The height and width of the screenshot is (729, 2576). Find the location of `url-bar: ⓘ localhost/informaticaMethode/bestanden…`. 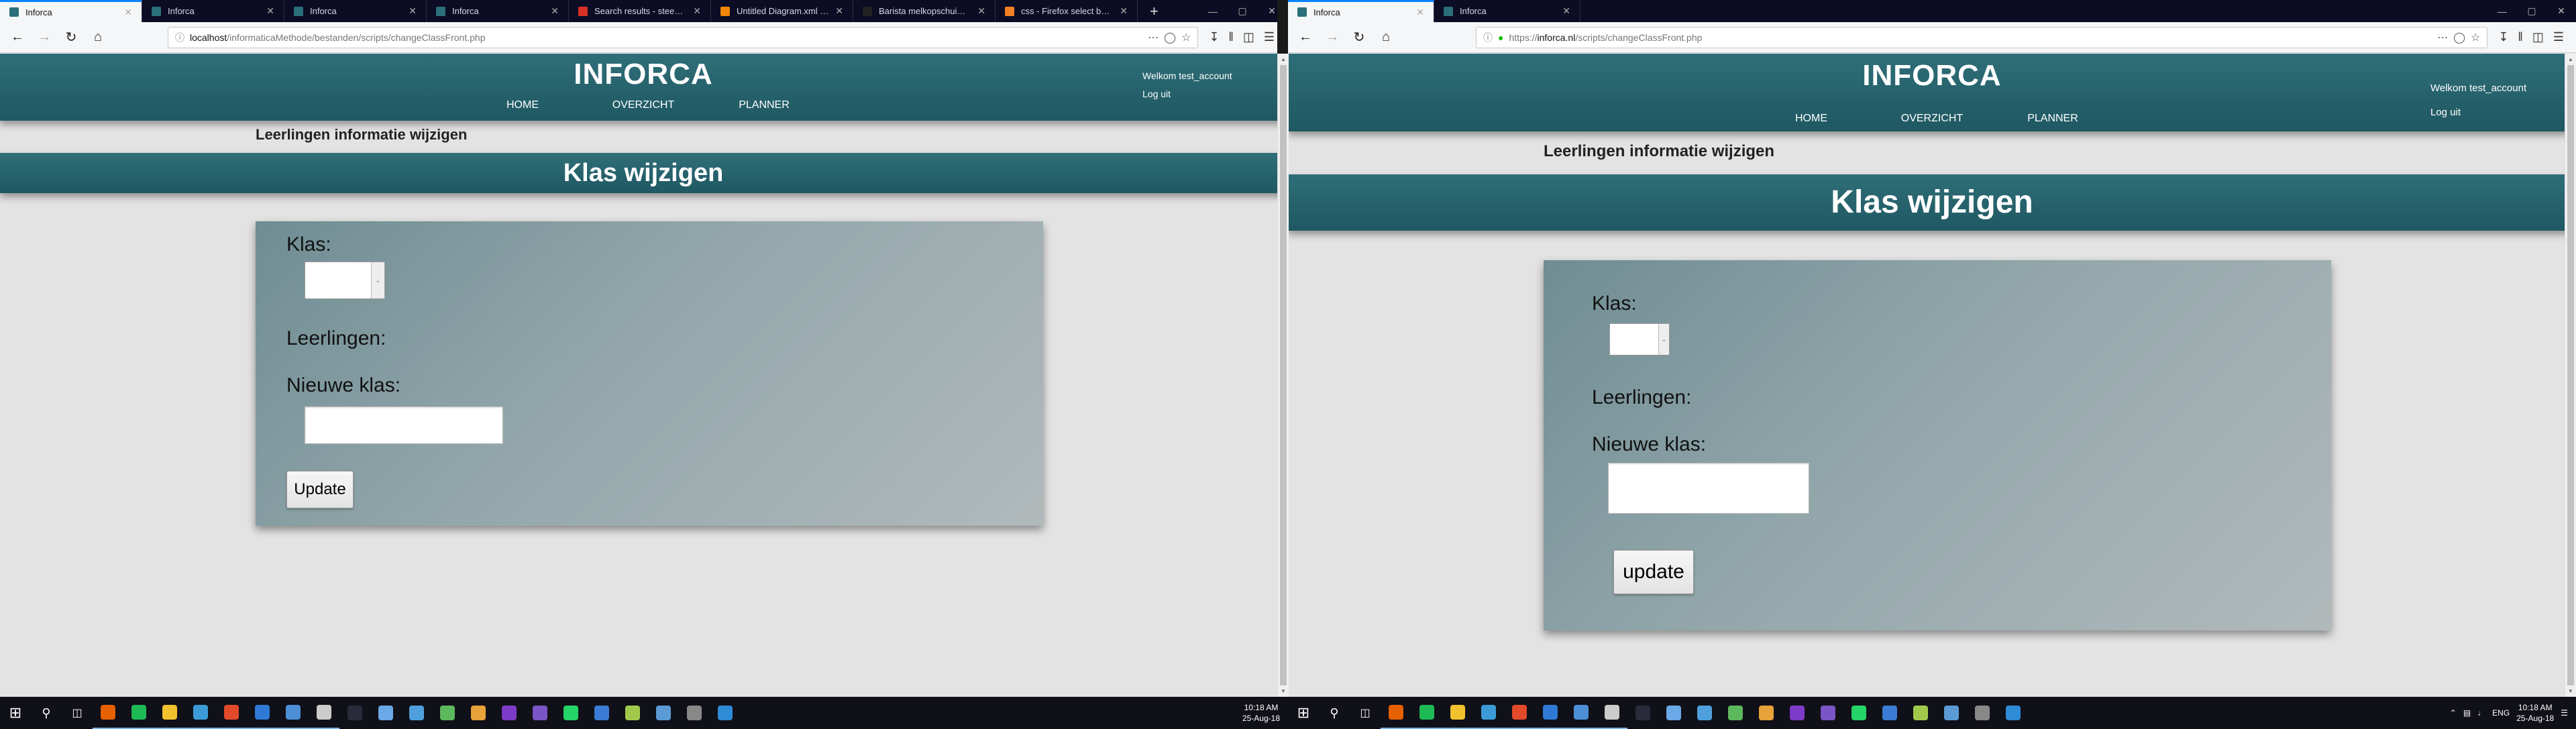

url-bar: ⓘ localhost/informaticaMethode/bestanden… is located at coordinates (683, 37).